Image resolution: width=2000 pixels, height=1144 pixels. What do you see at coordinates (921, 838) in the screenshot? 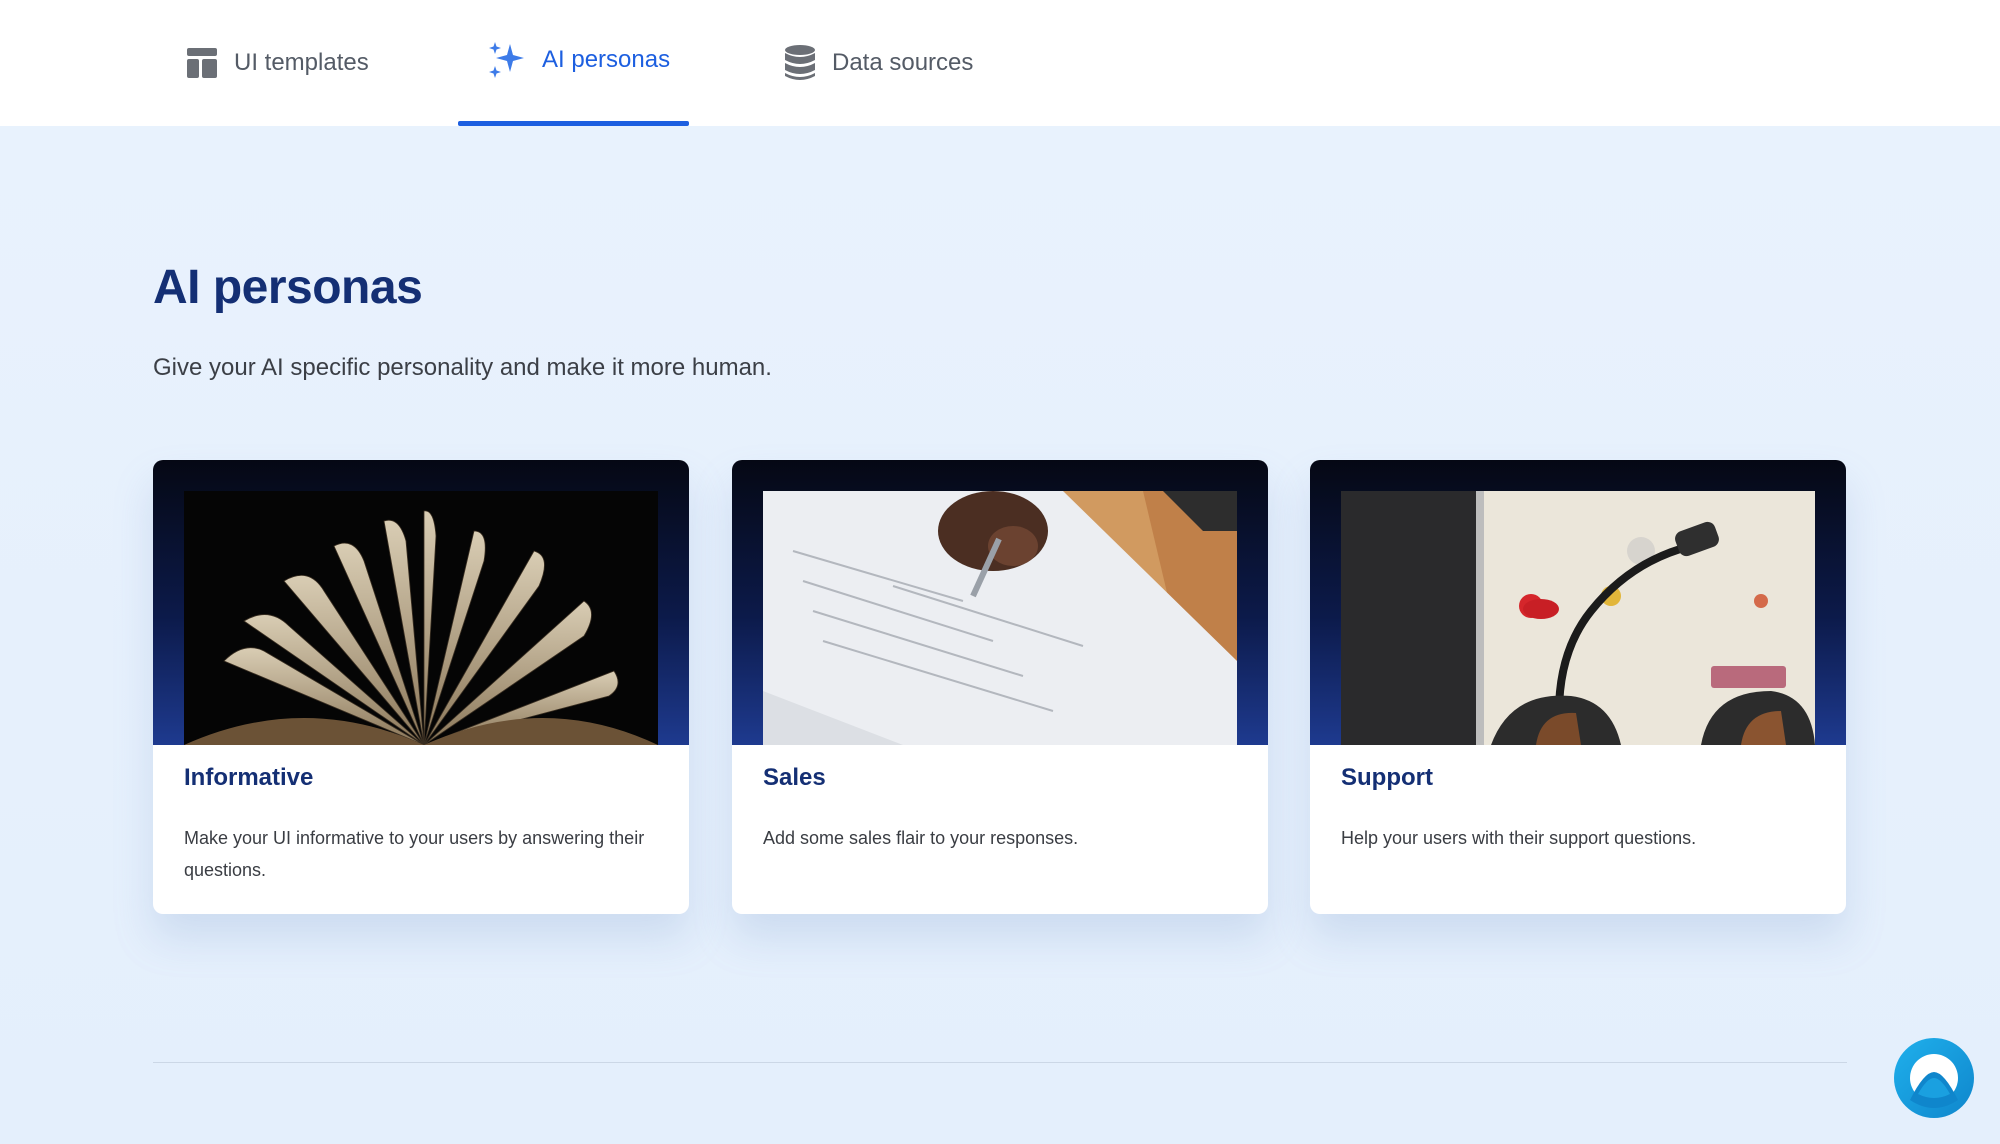
I see `card-description: Add some sales flair to your responses.` at bounding box center [921, 838].